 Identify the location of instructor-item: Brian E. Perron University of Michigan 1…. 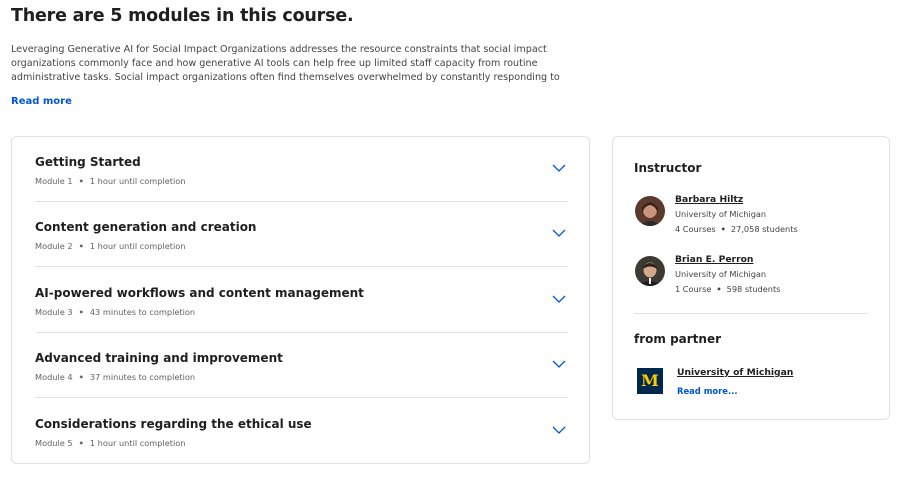
(755, 278).